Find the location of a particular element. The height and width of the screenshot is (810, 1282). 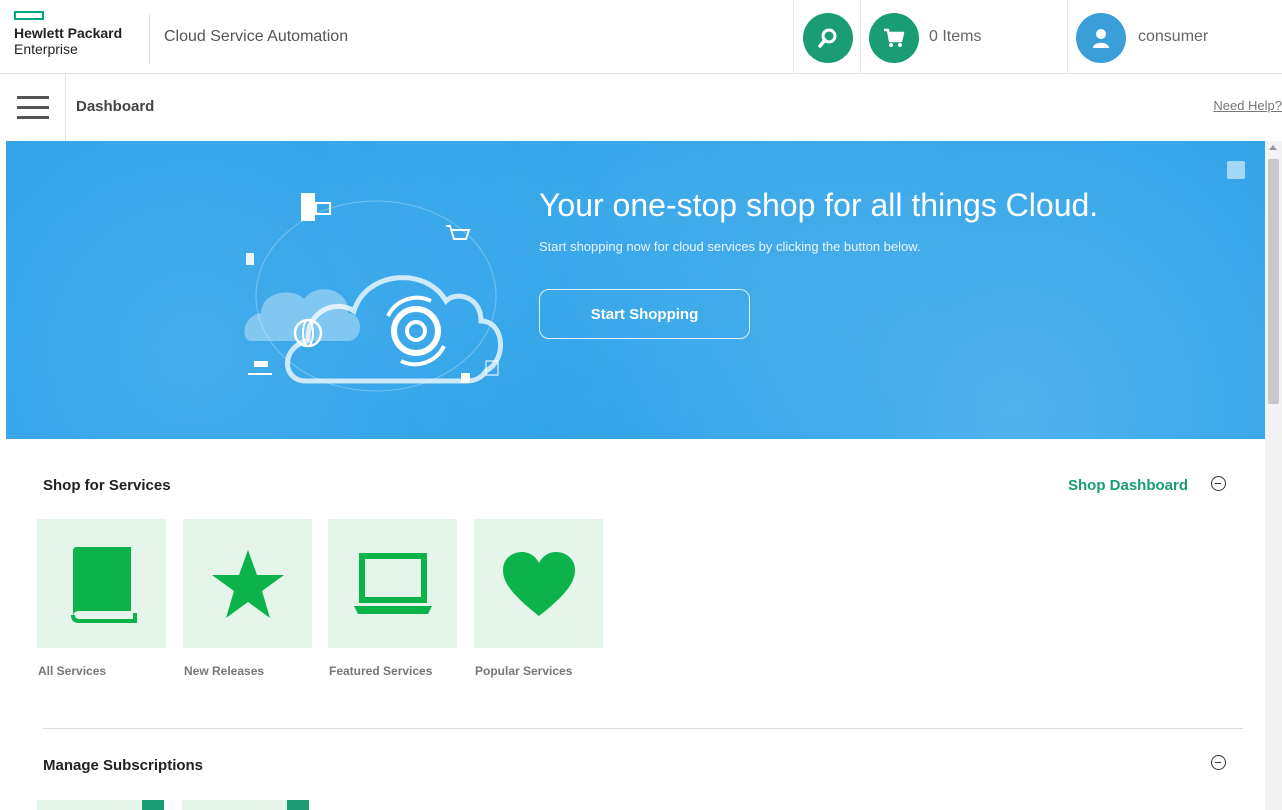

tile-label-all-services: All Services is located at coordinates (72, 671).